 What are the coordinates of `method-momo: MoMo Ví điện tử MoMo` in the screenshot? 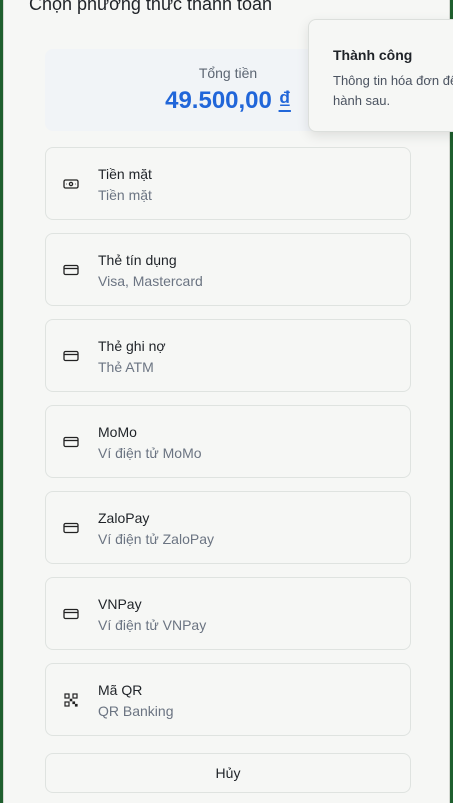 It's located at (228, 441).